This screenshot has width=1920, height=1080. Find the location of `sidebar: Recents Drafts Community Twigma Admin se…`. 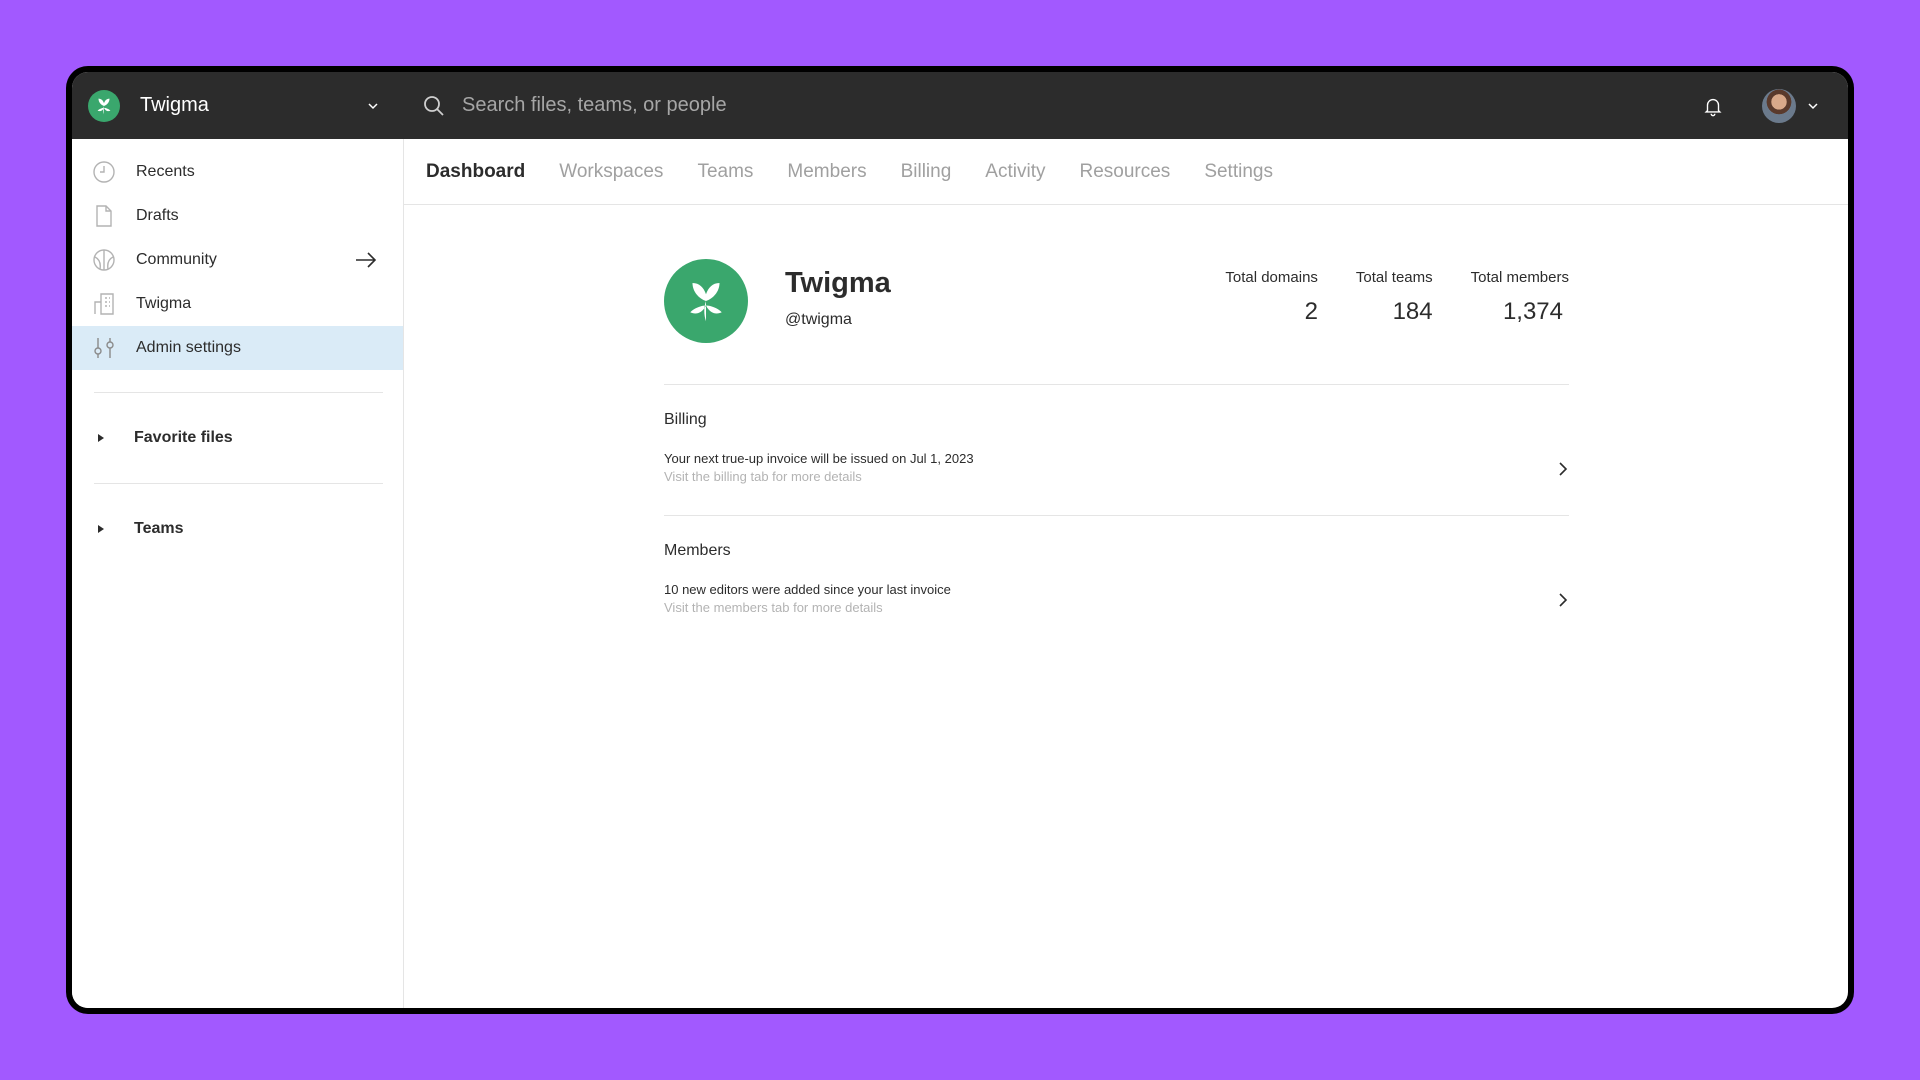

sidebar: Recents Drafts Community Twigma Admin se… is located at coordinates (238, 573).